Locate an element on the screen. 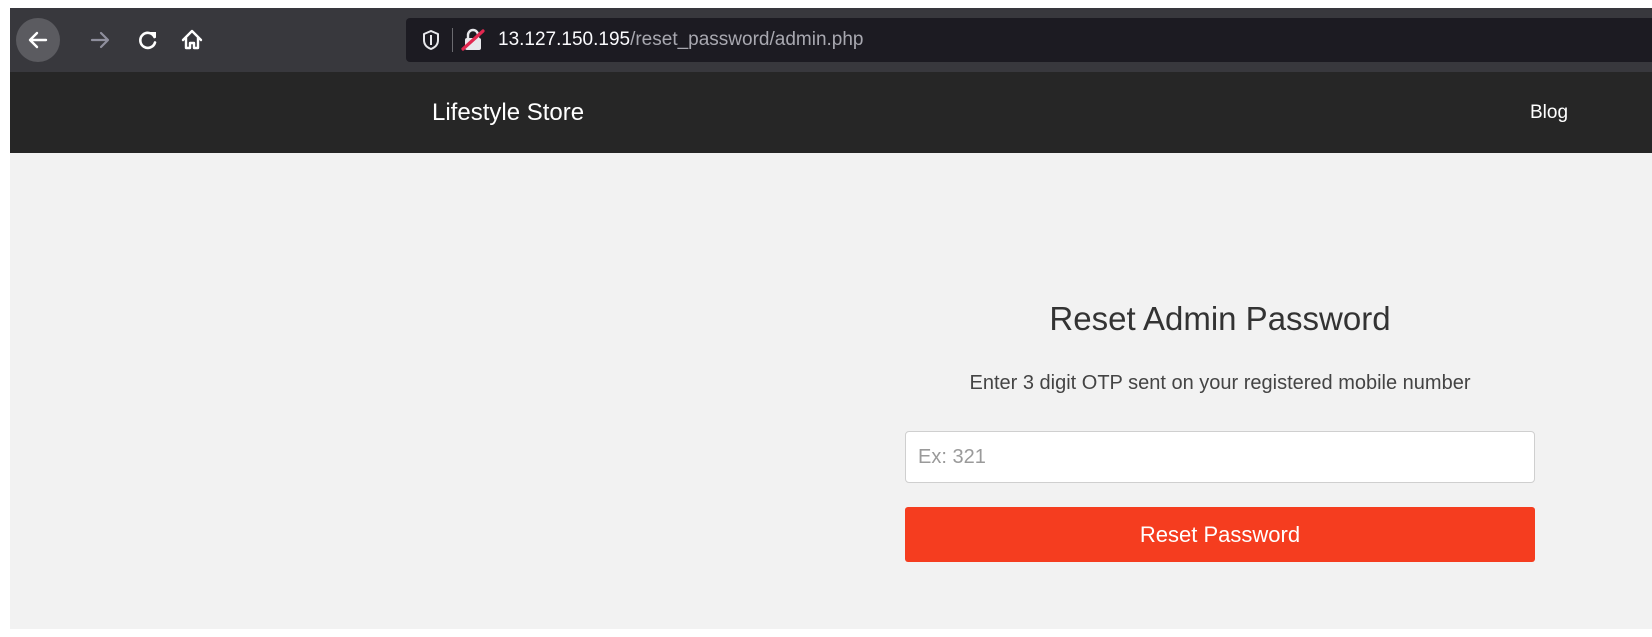 Image resolution: width=1652 pixels, height=637 pixels. reload-icon is located at coordinates (148, 40).